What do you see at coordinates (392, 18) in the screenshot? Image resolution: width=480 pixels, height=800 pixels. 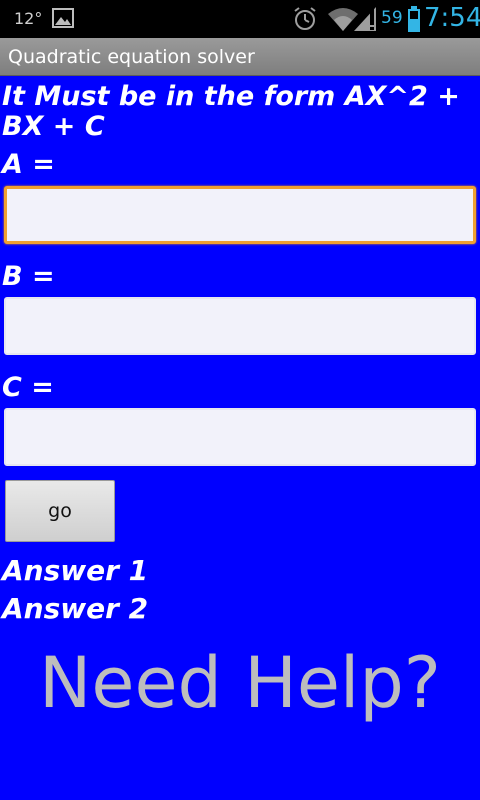 I see `battery-percent: 59` at bounding box center [392, 18].